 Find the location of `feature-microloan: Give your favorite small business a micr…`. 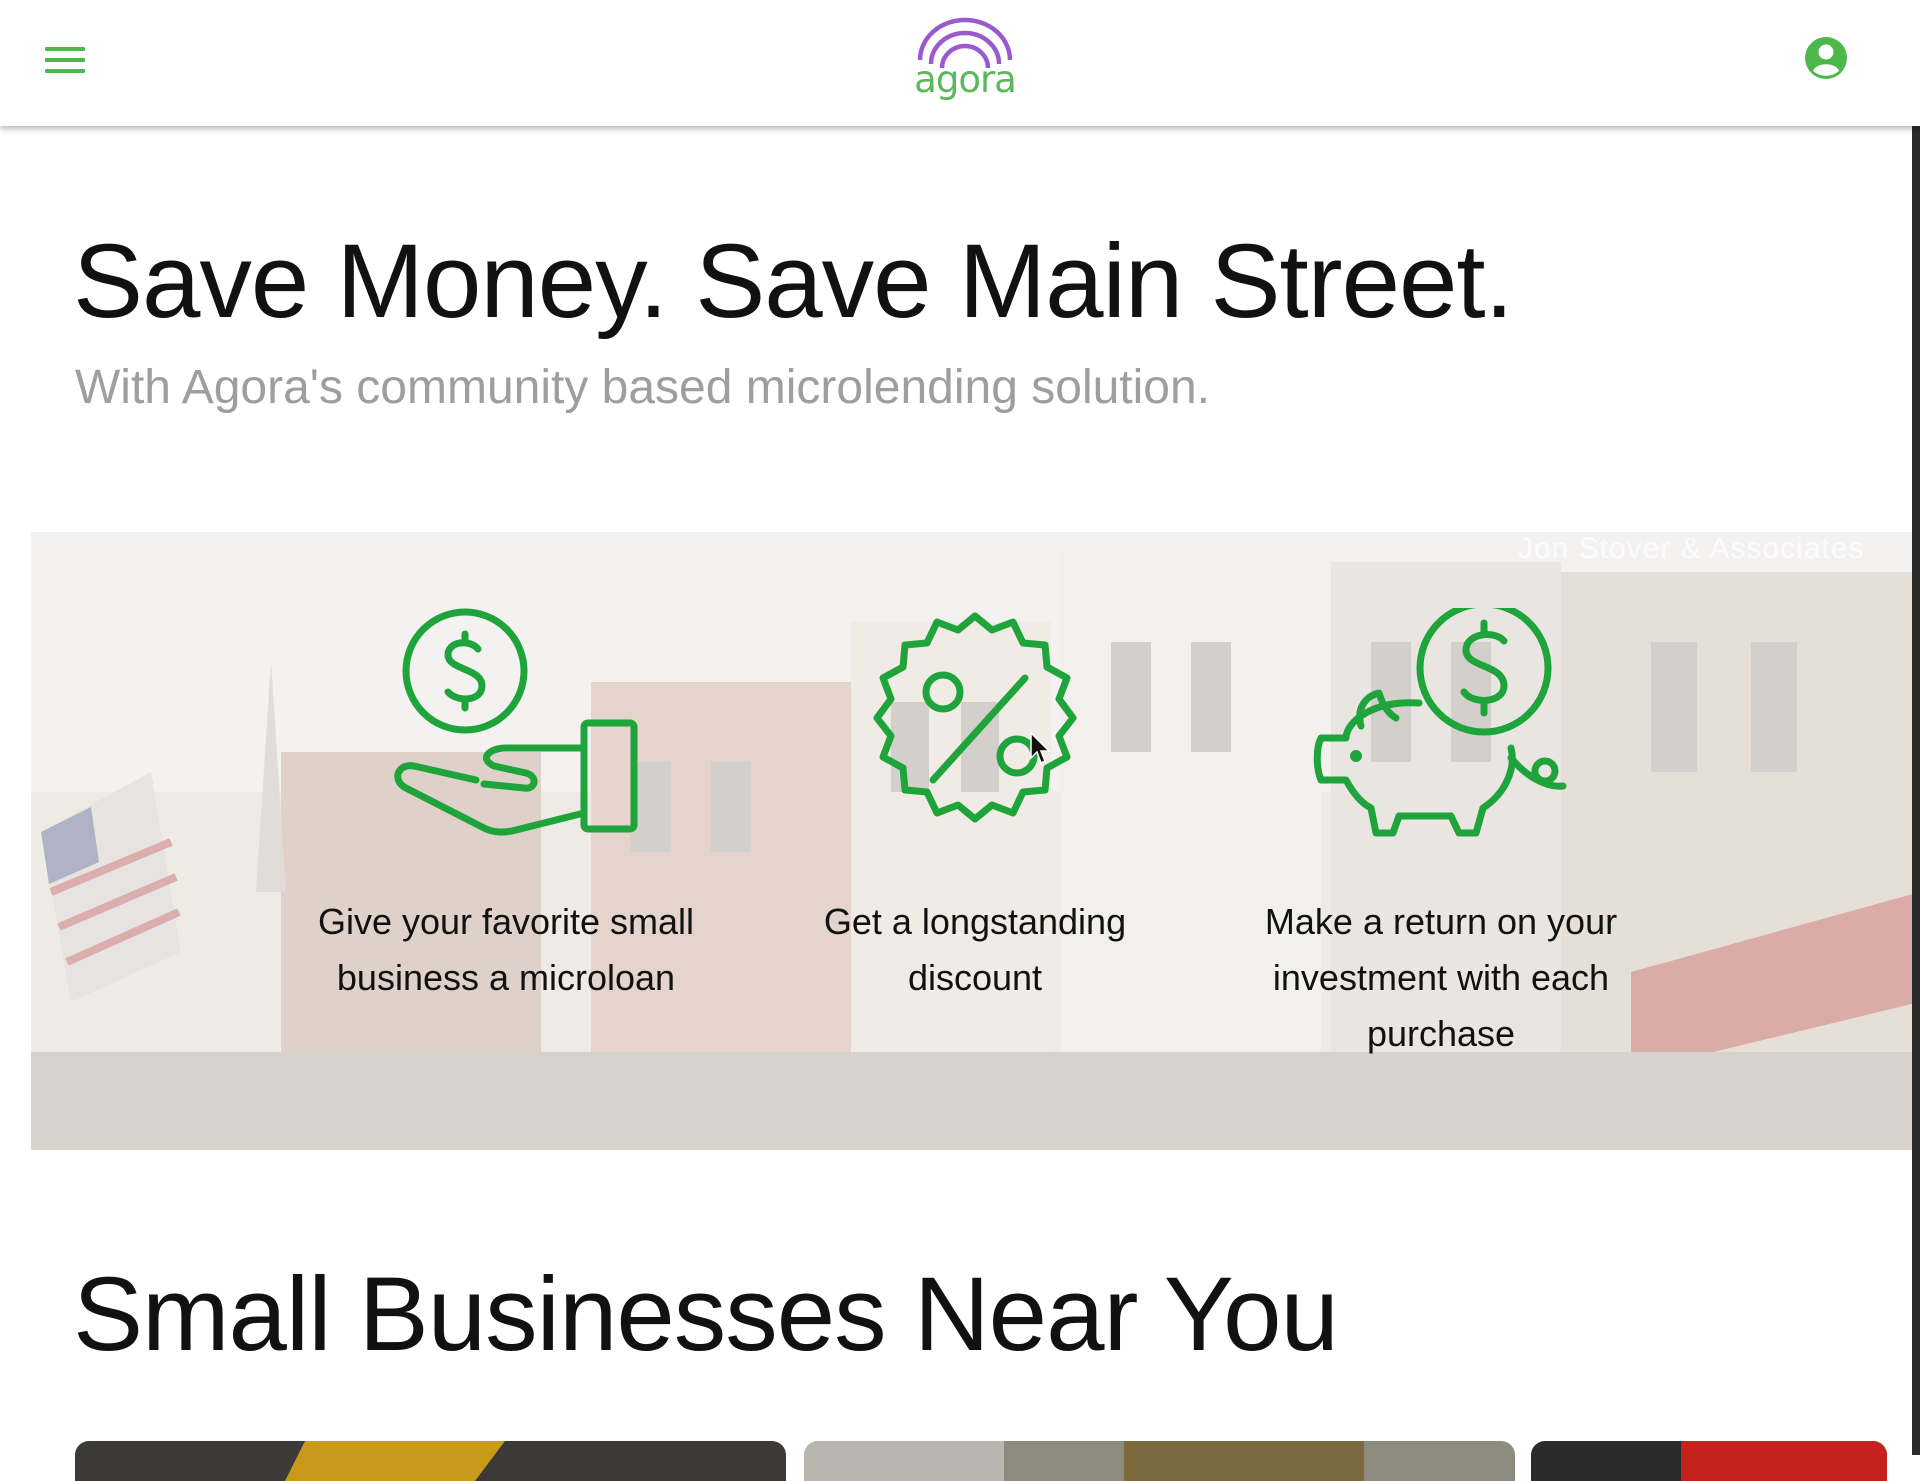

feature-microloan: Give your favorite small business a micr… is located at coordinates (506, 807).